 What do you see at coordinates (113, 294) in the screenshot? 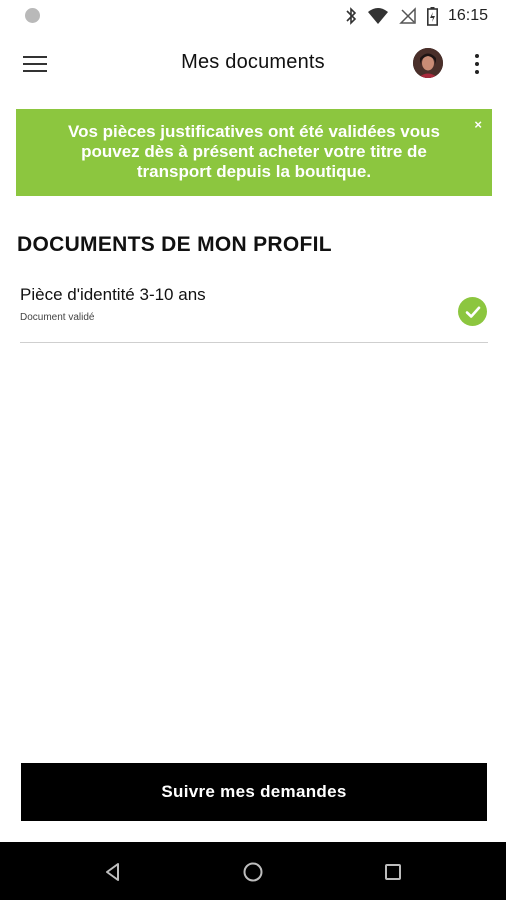
I see `document-name: Pièce d'identité 3-10 ans` at bounding box center [113, 294].